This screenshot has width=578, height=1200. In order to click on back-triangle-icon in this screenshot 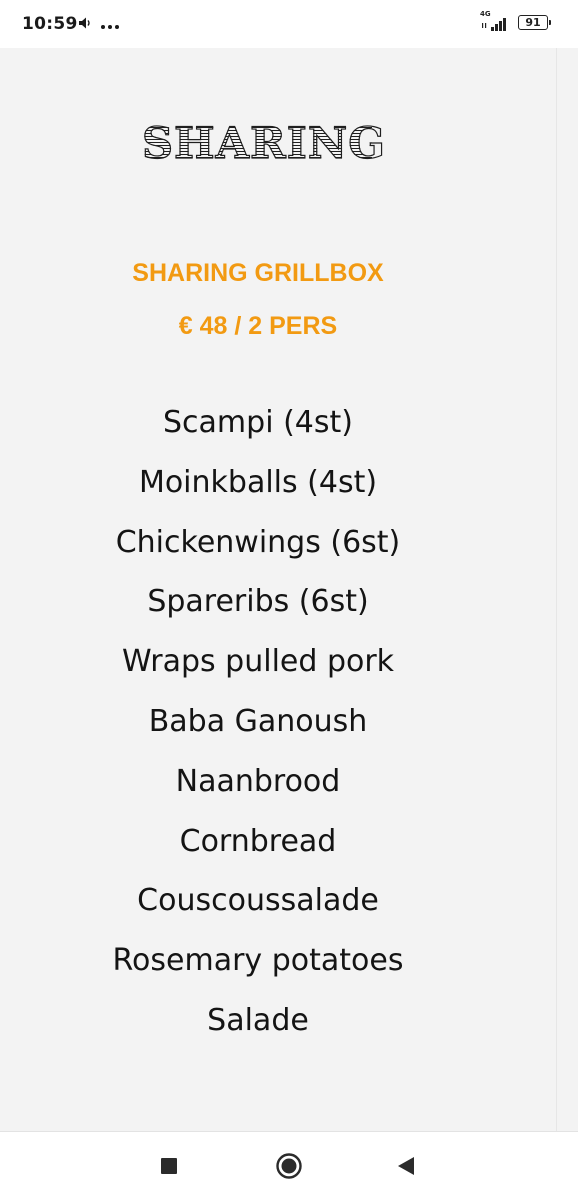, I will do `click(406, 1166)`.